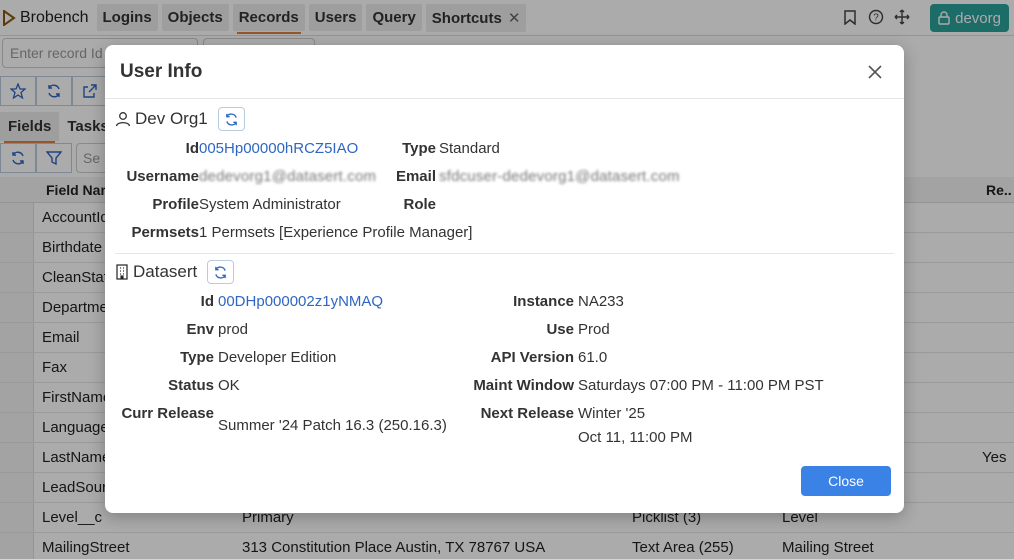  I want to click on email-value: sfdcuser-dedevorg1@datasert.com, so click(559, 176).